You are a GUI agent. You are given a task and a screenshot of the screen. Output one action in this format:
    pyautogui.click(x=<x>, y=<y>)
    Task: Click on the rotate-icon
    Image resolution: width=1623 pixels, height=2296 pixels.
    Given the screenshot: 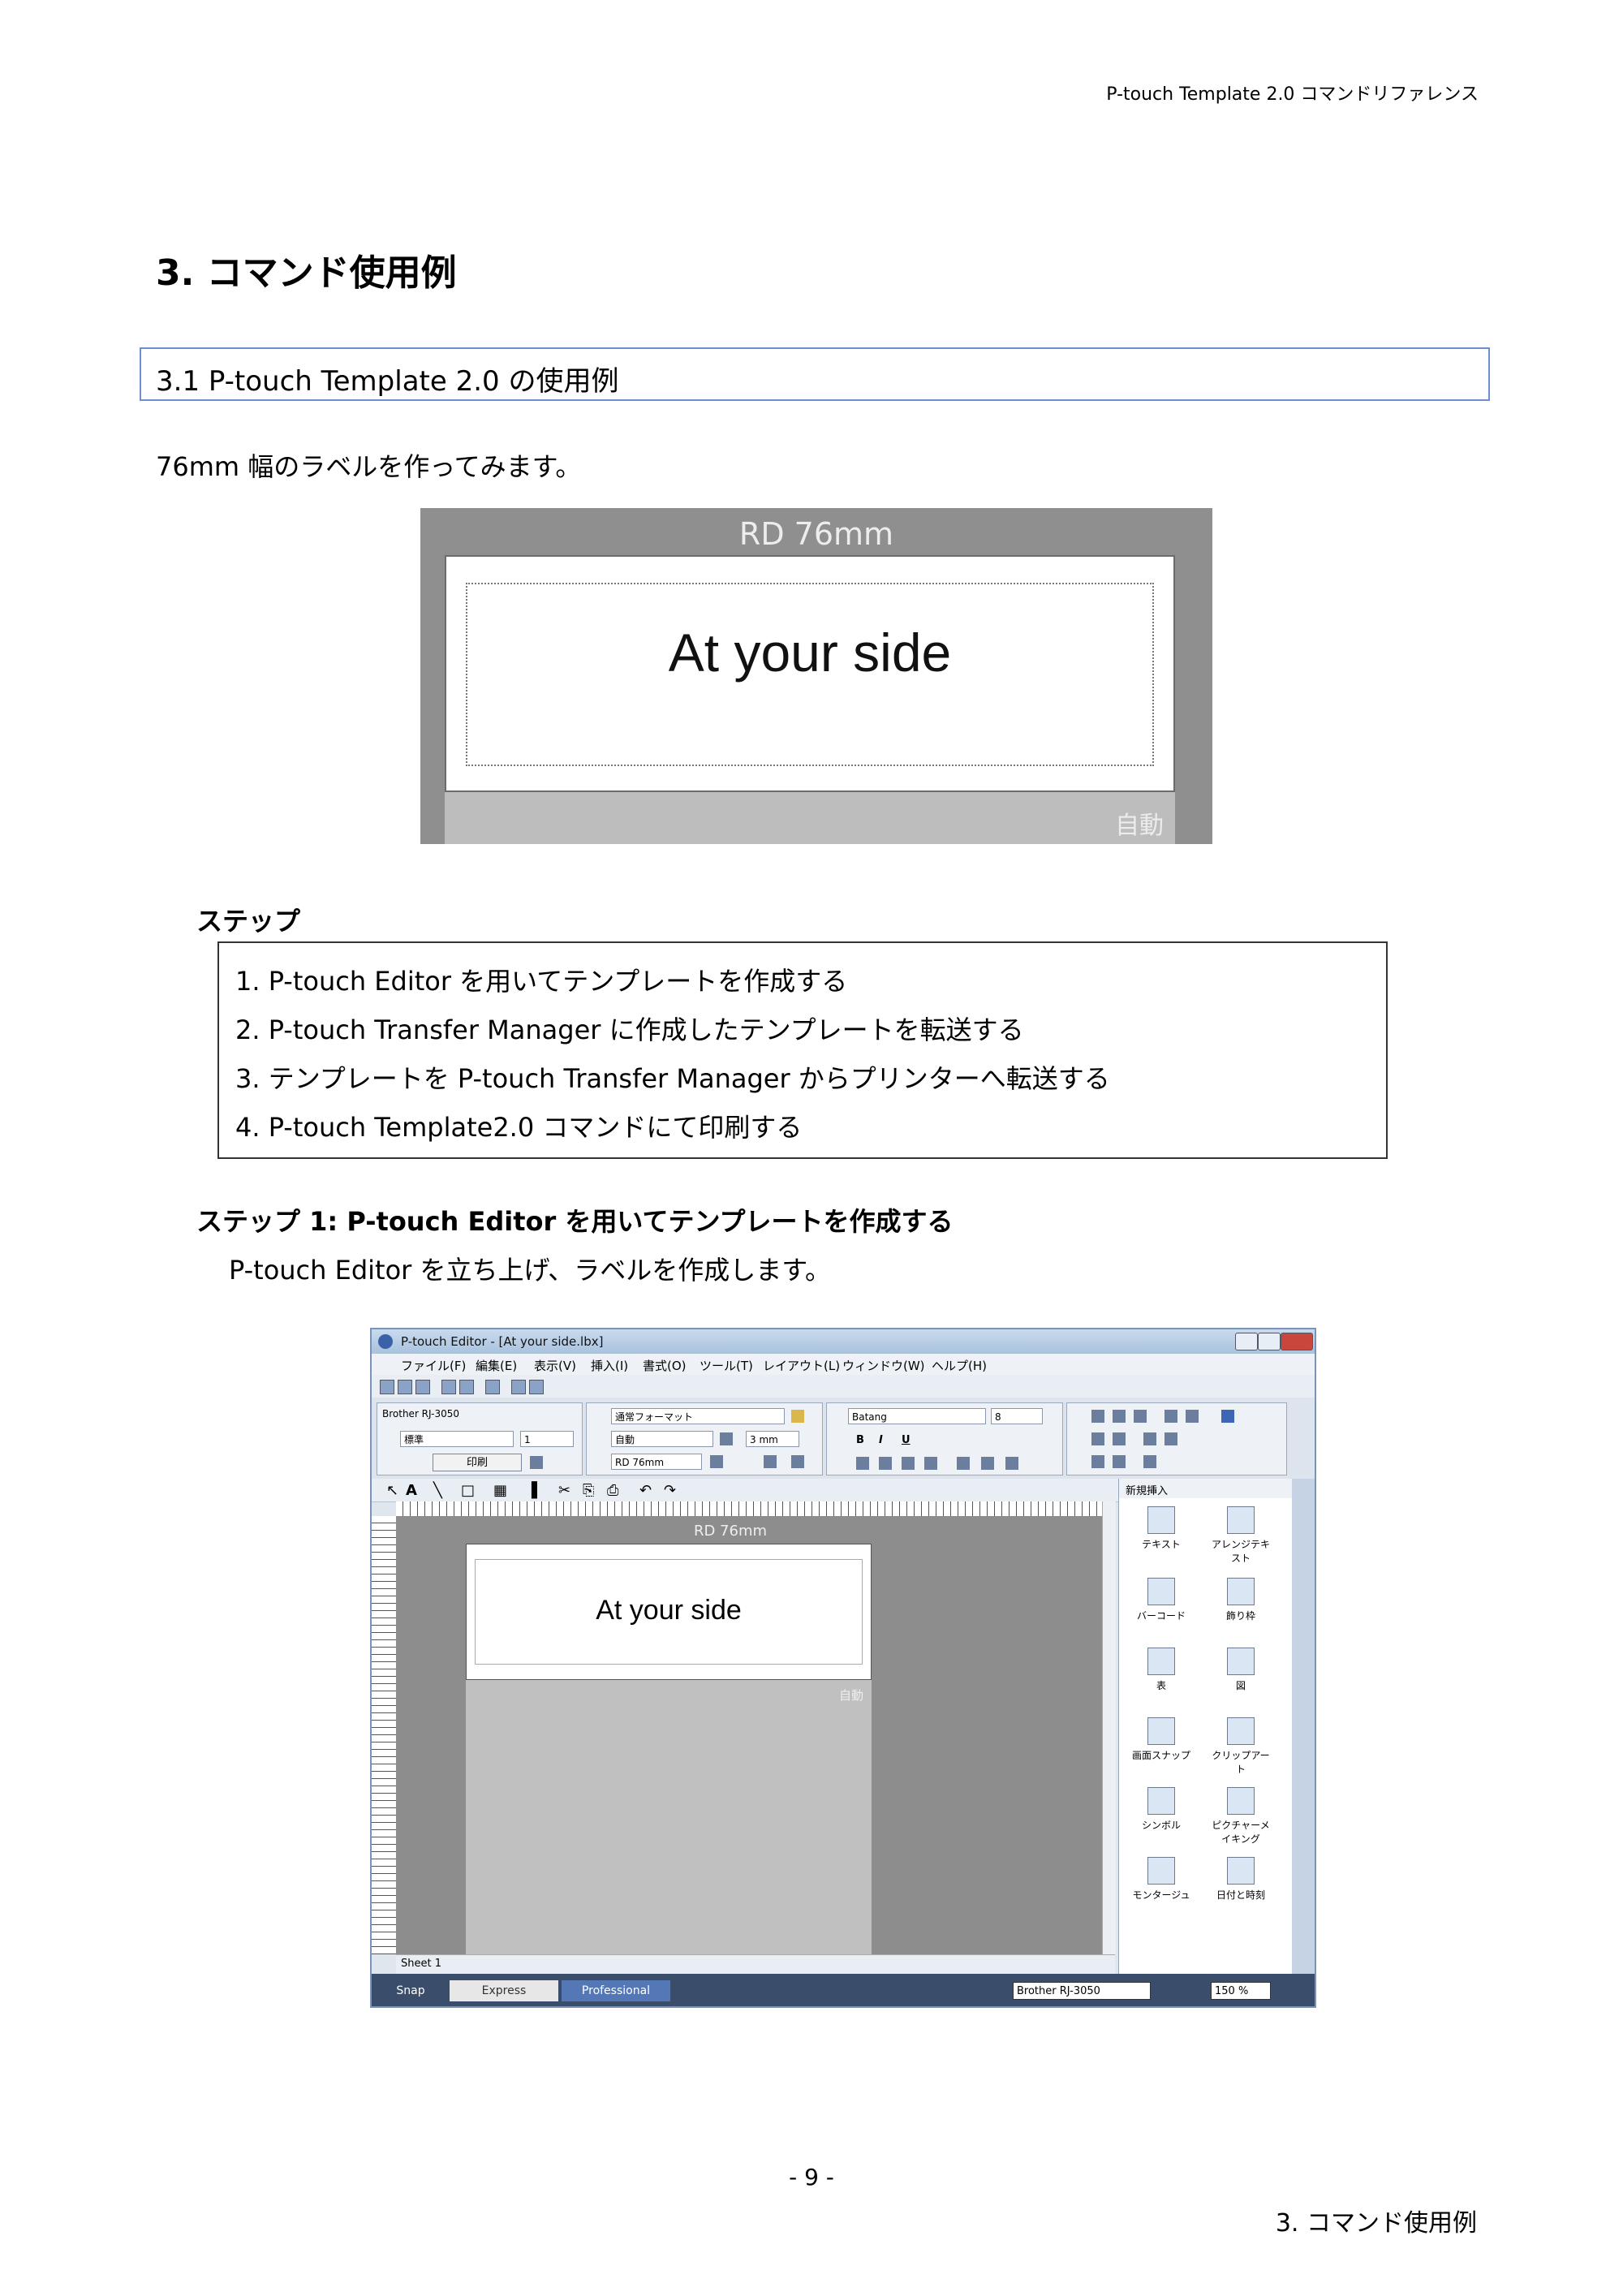 What is the action you would take?
    pyautogui.click(x=1097, y=1462)
    